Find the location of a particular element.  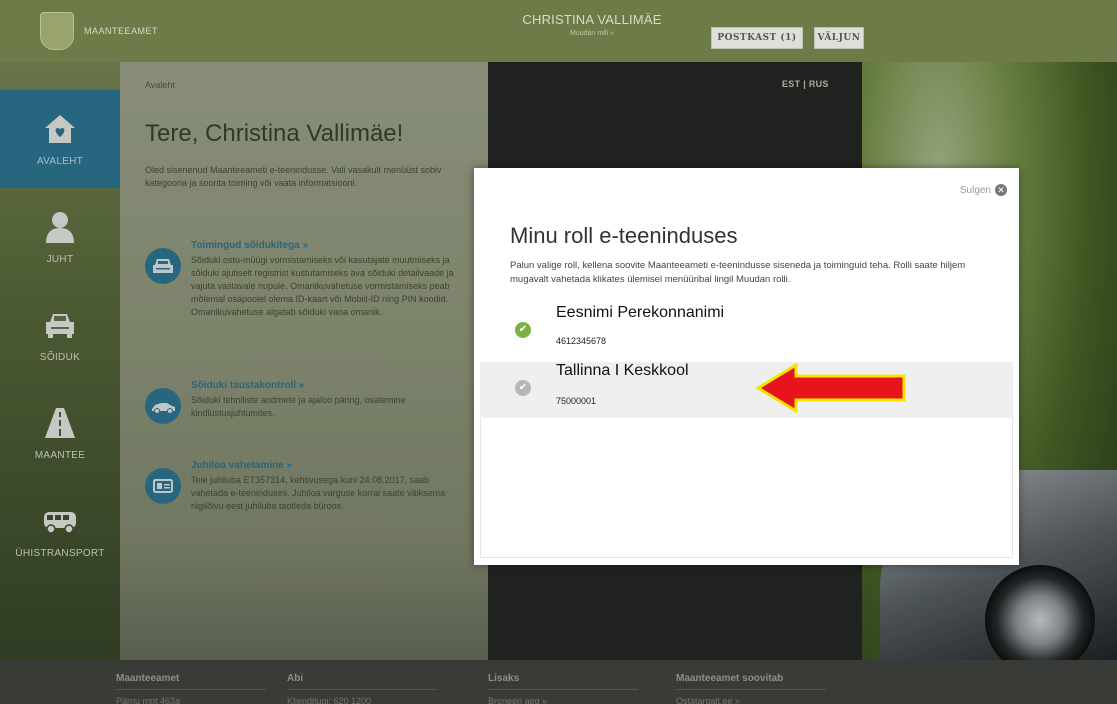

footer-text: Klienditugi: 620 1200 is located at coordinates (329, 700).